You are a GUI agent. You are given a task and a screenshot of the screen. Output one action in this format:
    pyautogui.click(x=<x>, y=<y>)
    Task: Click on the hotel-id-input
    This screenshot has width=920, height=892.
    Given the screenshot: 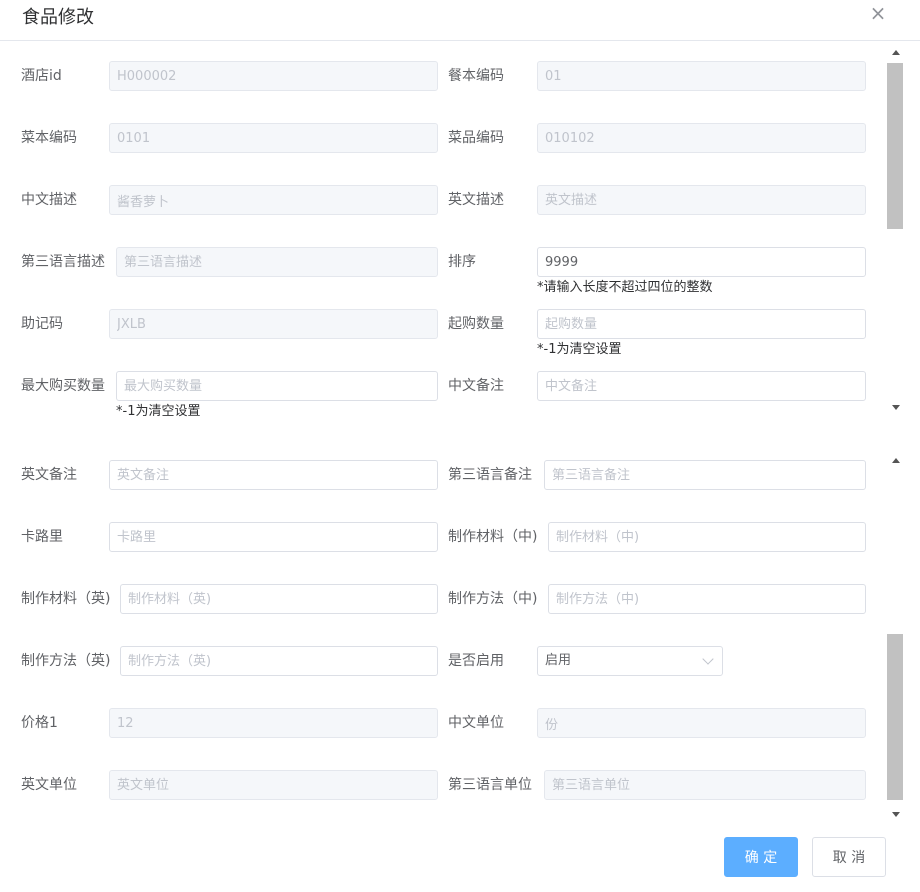 What is the action you would take?
    pyautogui.click(x=273, y=76)
    